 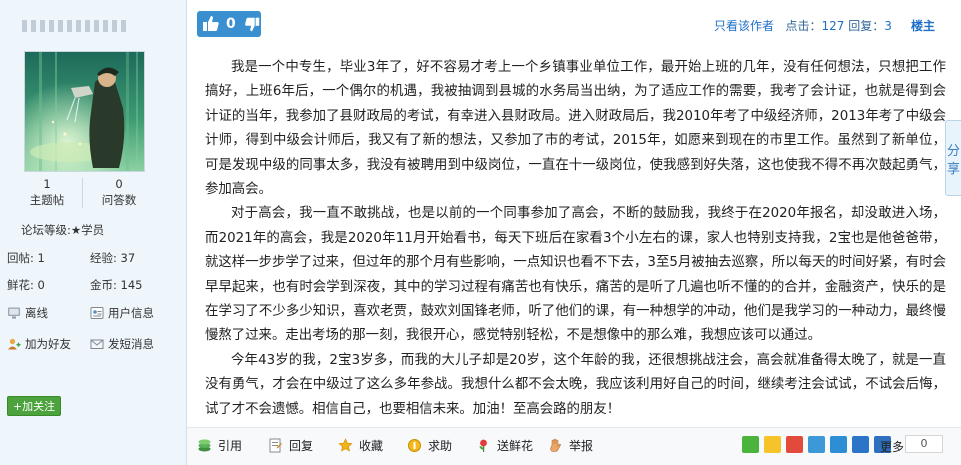 I want to click on report-button: 举报, so click(x=570, y=445).